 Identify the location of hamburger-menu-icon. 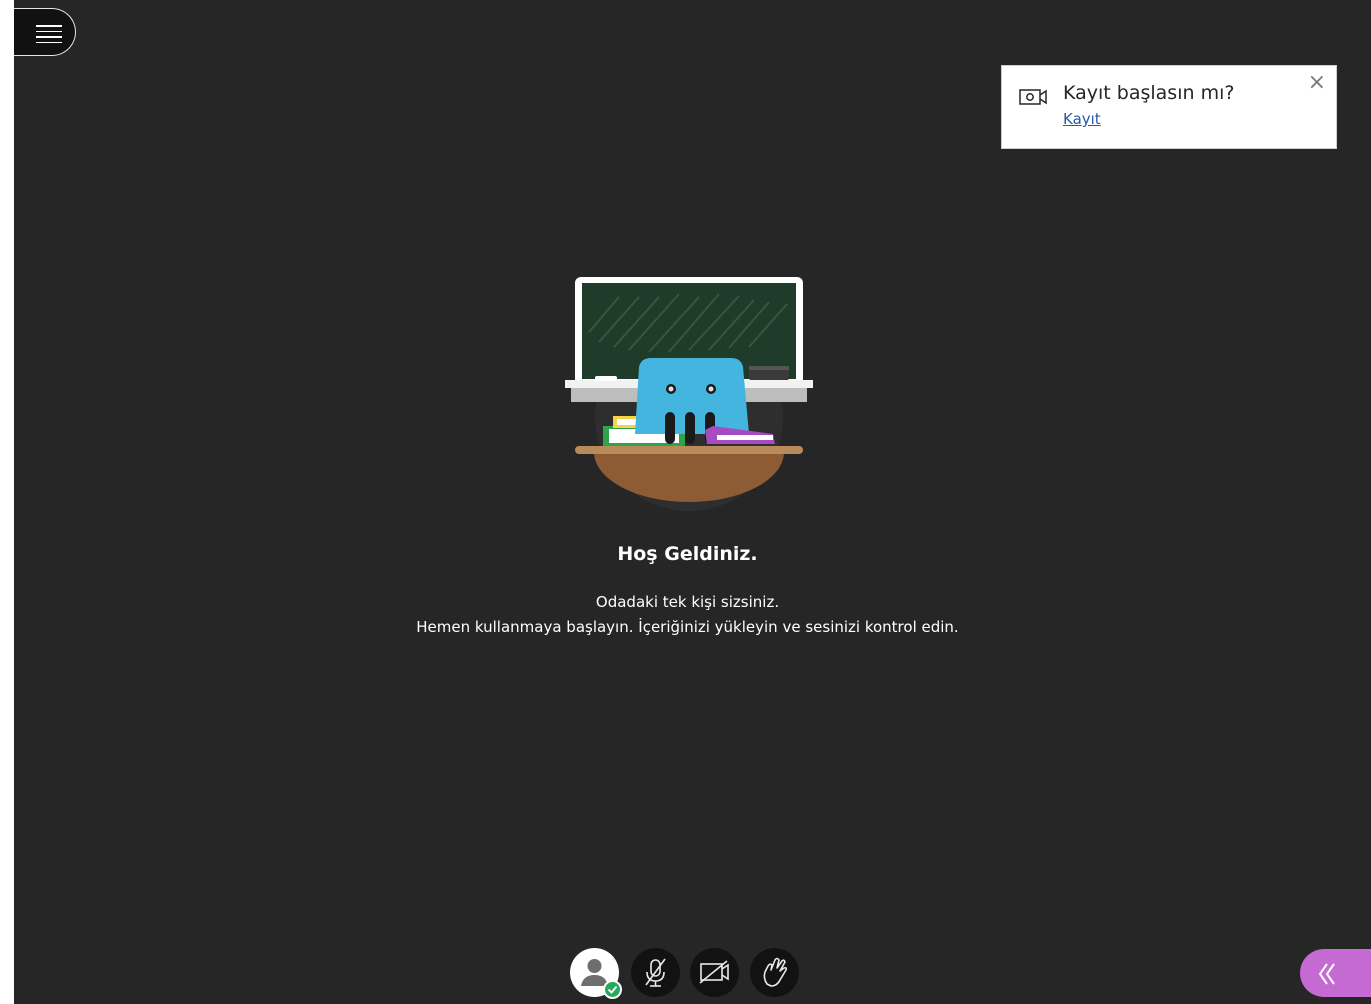
(49, 34).